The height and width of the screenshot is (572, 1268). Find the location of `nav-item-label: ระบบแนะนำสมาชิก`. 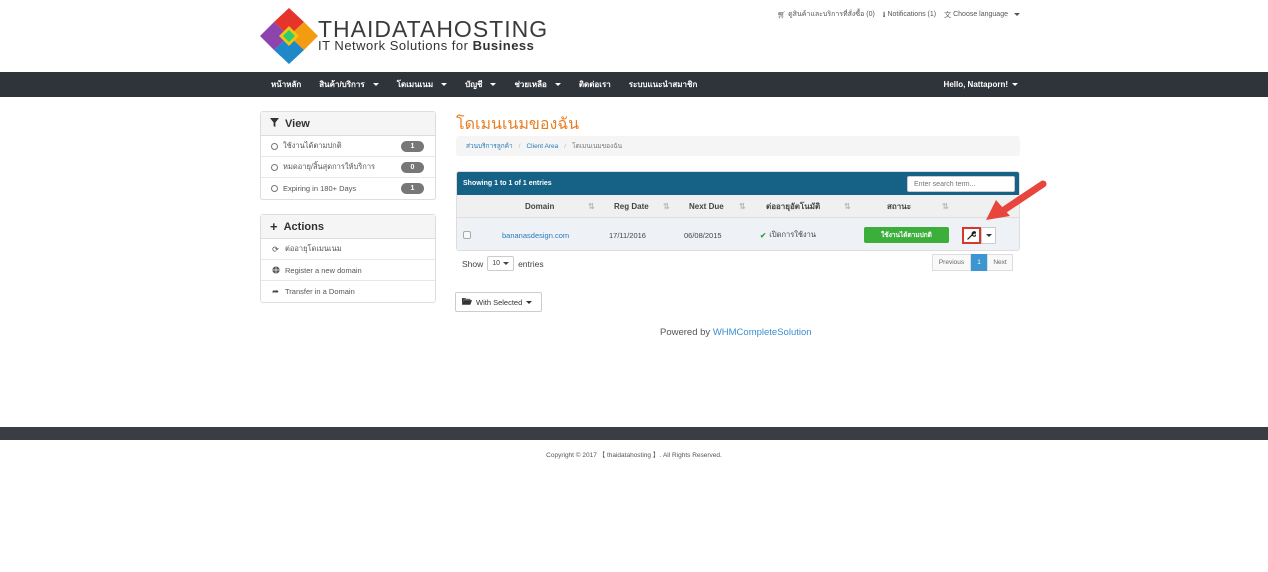

nav-item-label: ระบบแนะนำสมาชิก is located at coordinates (663, 84).